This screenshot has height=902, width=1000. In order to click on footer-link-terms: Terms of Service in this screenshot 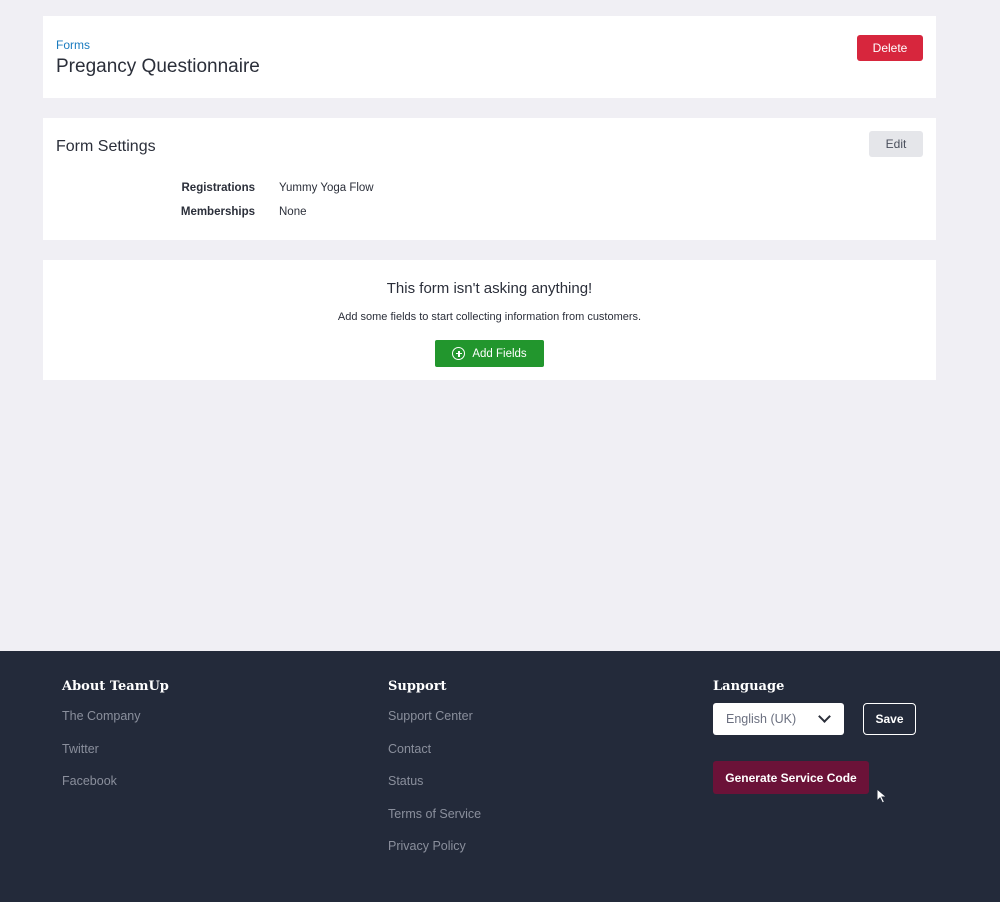, I will do `click(434, 815)`.